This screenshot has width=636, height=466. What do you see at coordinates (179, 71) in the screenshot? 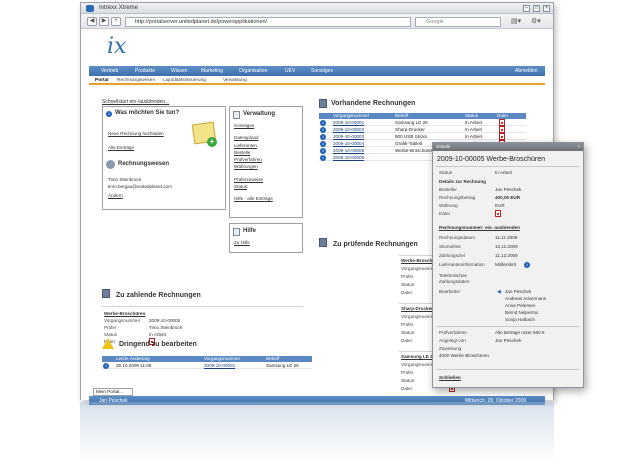
I see `nav-item-wissen: Wissen` at bounding box center [179, 71].